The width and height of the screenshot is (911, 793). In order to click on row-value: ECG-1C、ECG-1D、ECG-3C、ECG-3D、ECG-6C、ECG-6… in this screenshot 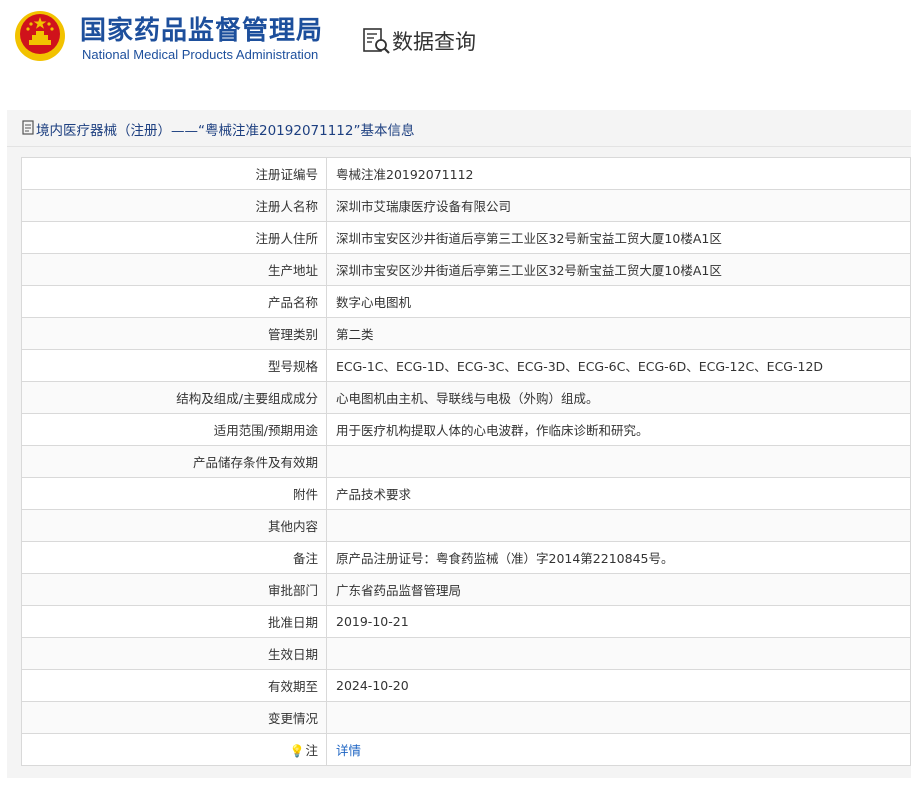, I will do `click(618, 365)`.